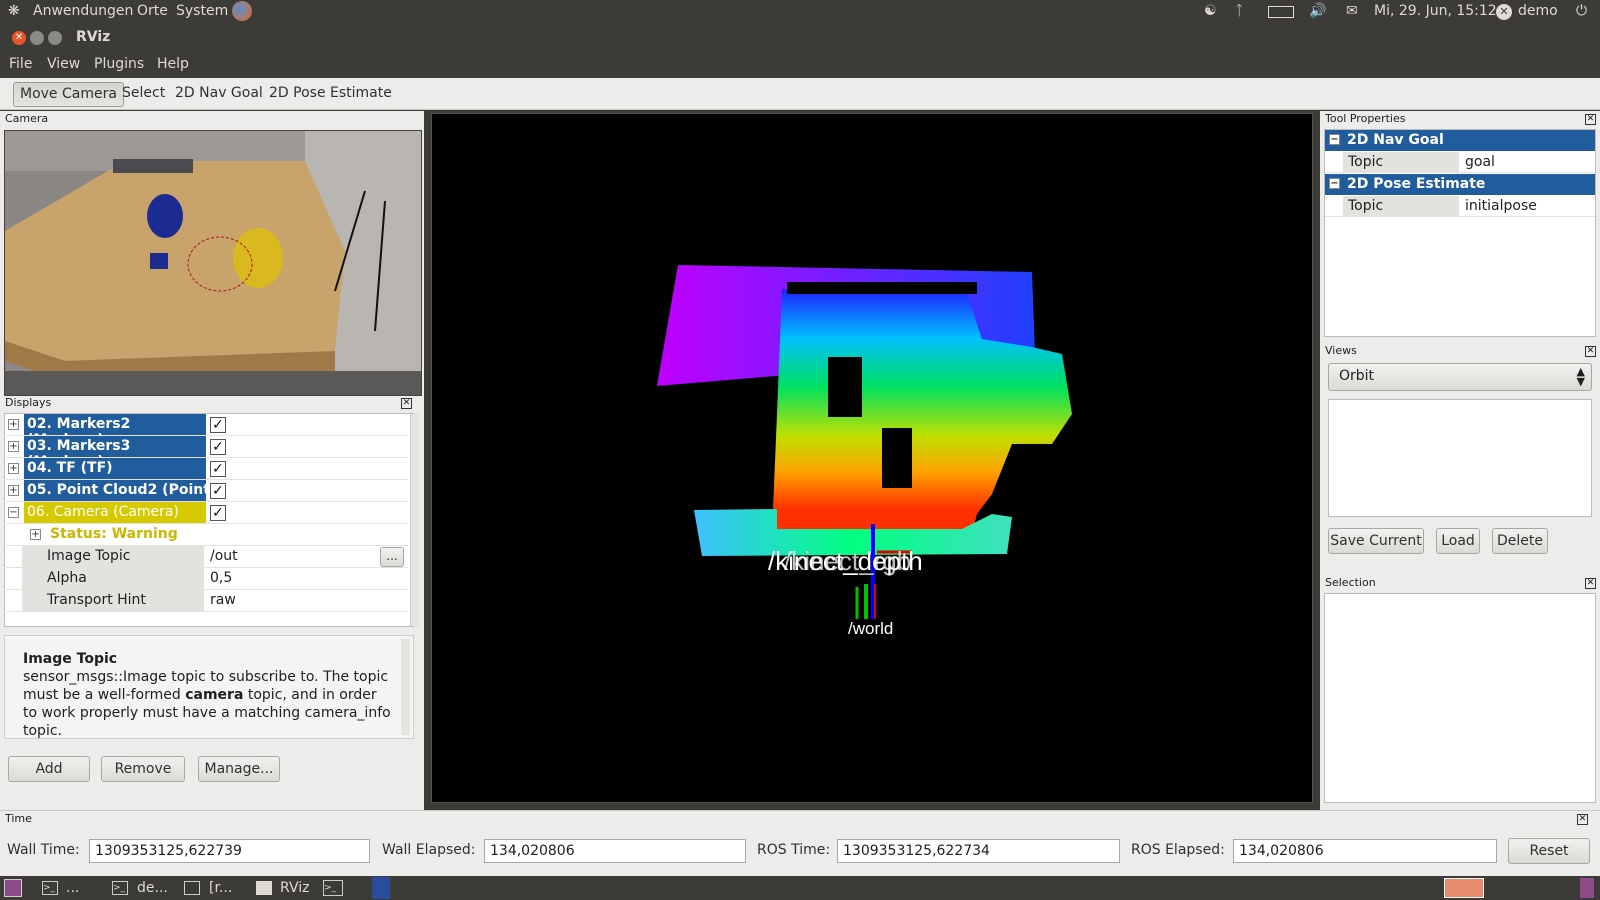 The height and width of the screenshot is (900, 1600). What do you see at coordinates (63, 64) in the screenshot?
I see `menu-view: View` at bounding box center [63, 64].